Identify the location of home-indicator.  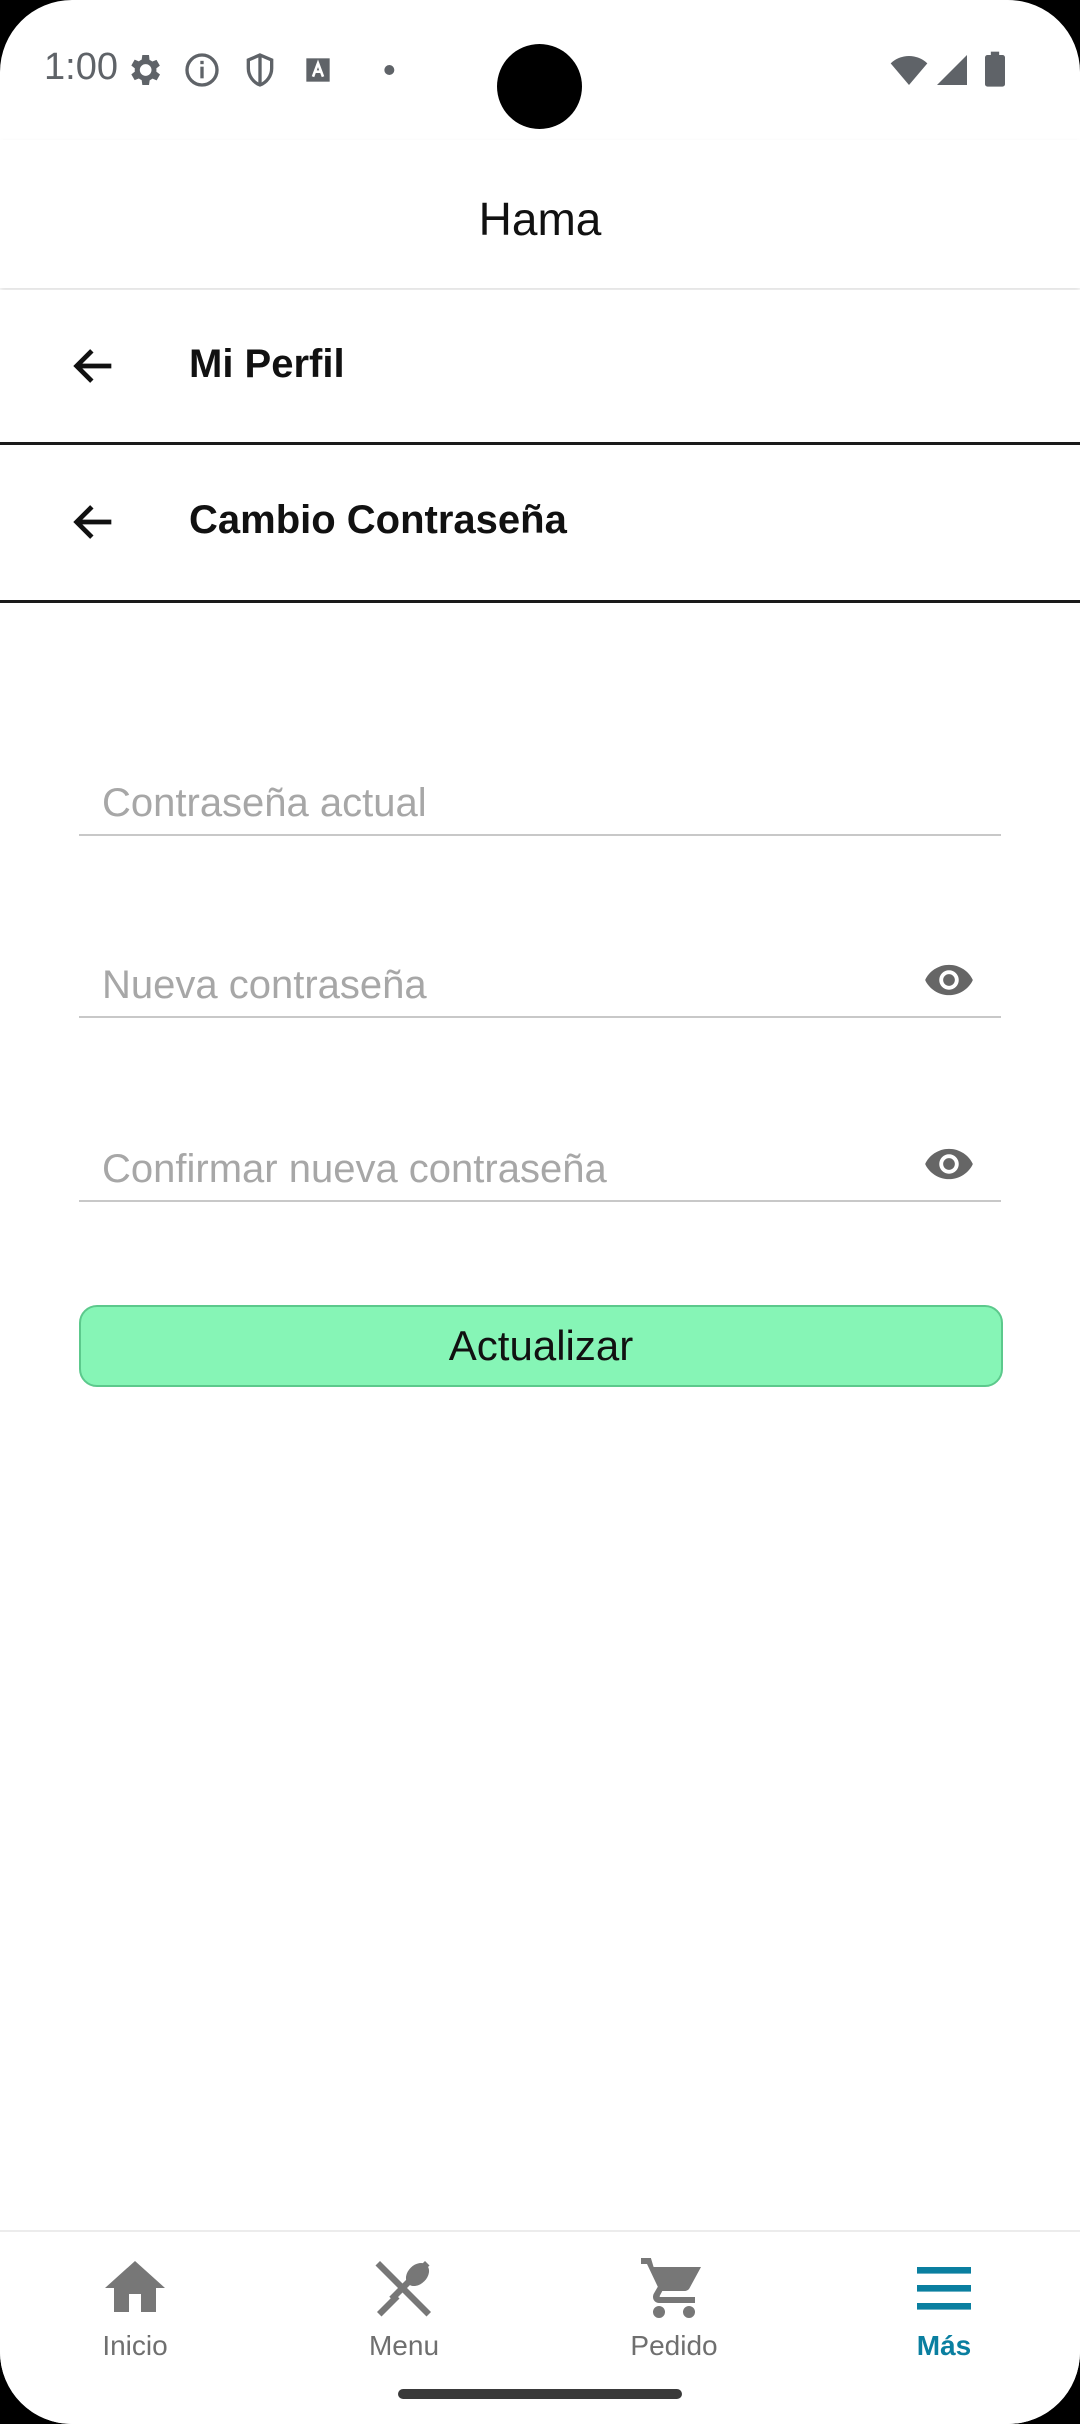
(540, 2394).